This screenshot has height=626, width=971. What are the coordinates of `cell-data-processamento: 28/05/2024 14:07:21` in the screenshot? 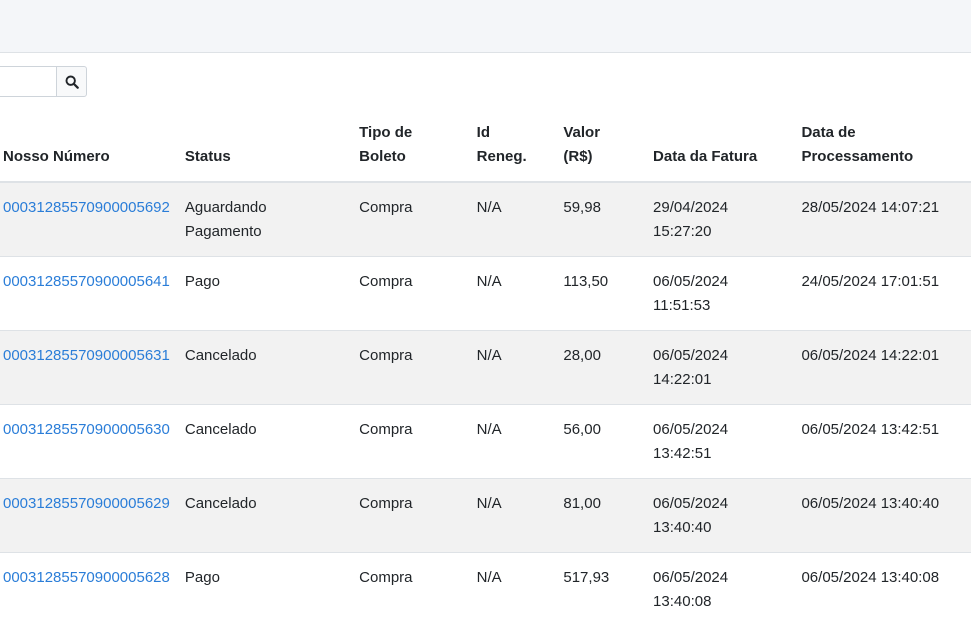 It's located at (886, 219).